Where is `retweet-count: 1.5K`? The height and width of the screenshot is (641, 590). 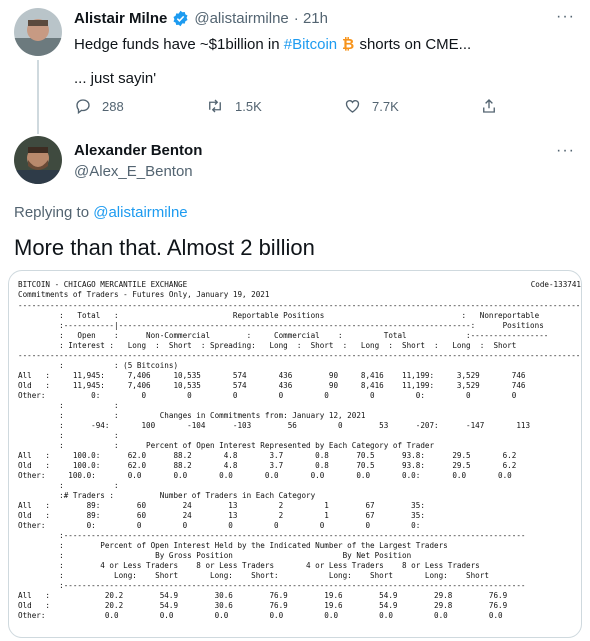 retweet-count: 1.5K is located at coordinates (248, 106).